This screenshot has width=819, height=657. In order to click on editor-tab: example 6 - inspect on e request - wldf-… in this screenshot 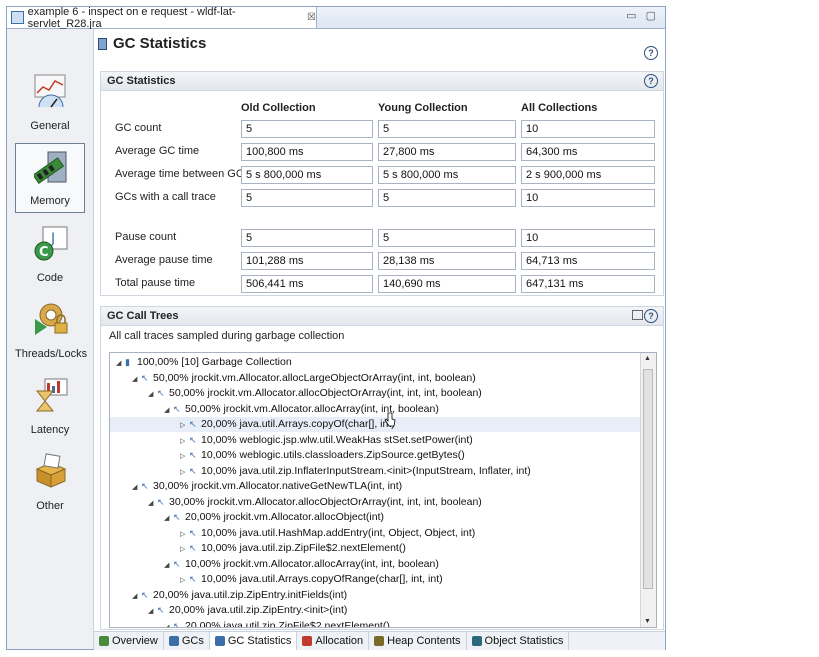, I will do `click(162, 18)`.